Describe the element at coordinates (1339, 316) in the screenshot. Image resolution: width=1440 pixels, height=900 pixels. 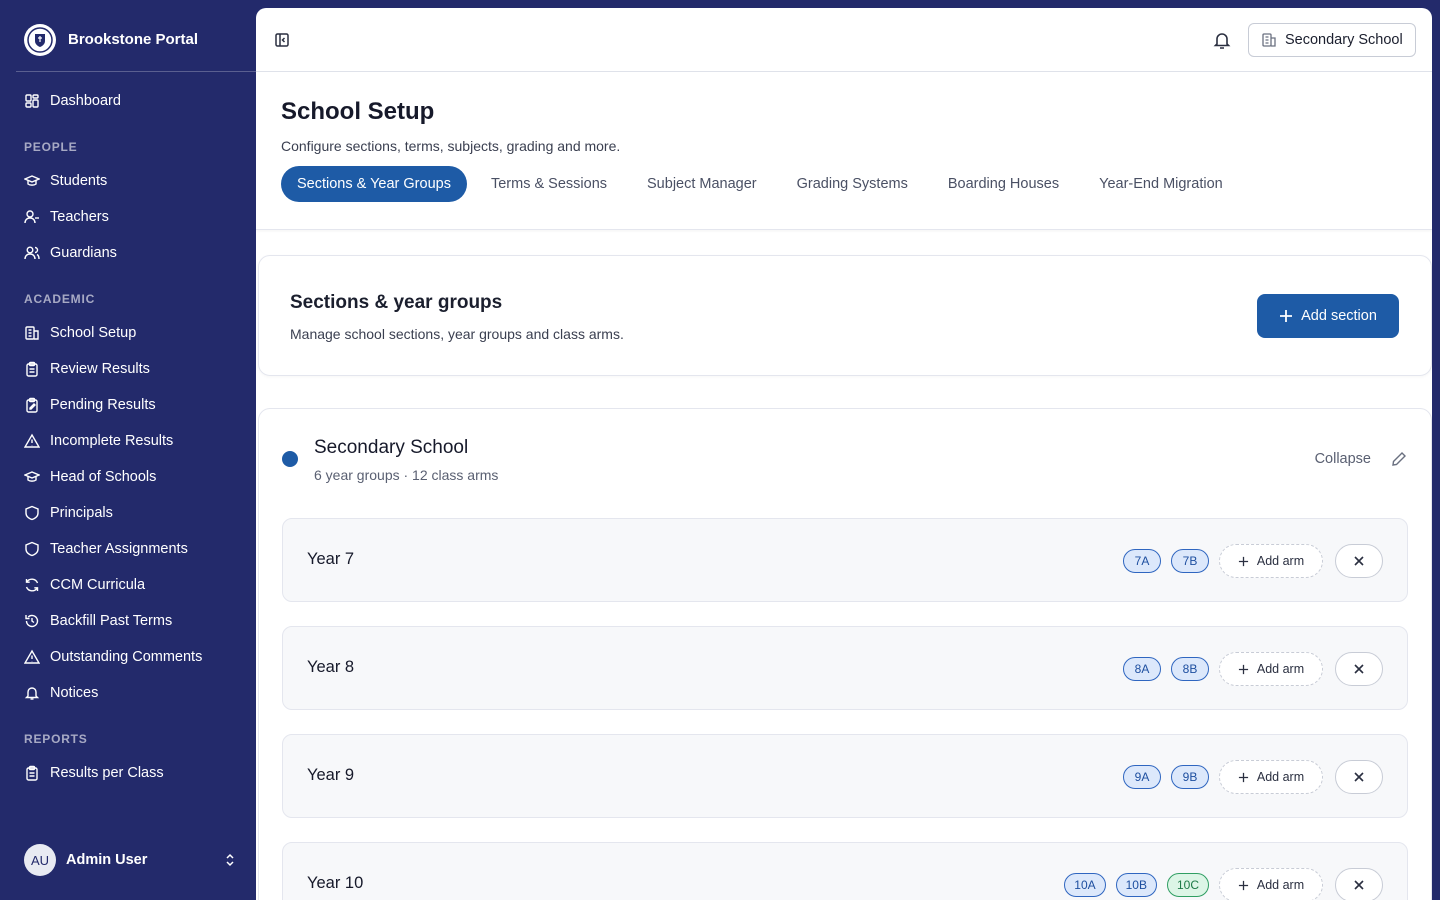
I see `add-section-label: Add section` at that location.